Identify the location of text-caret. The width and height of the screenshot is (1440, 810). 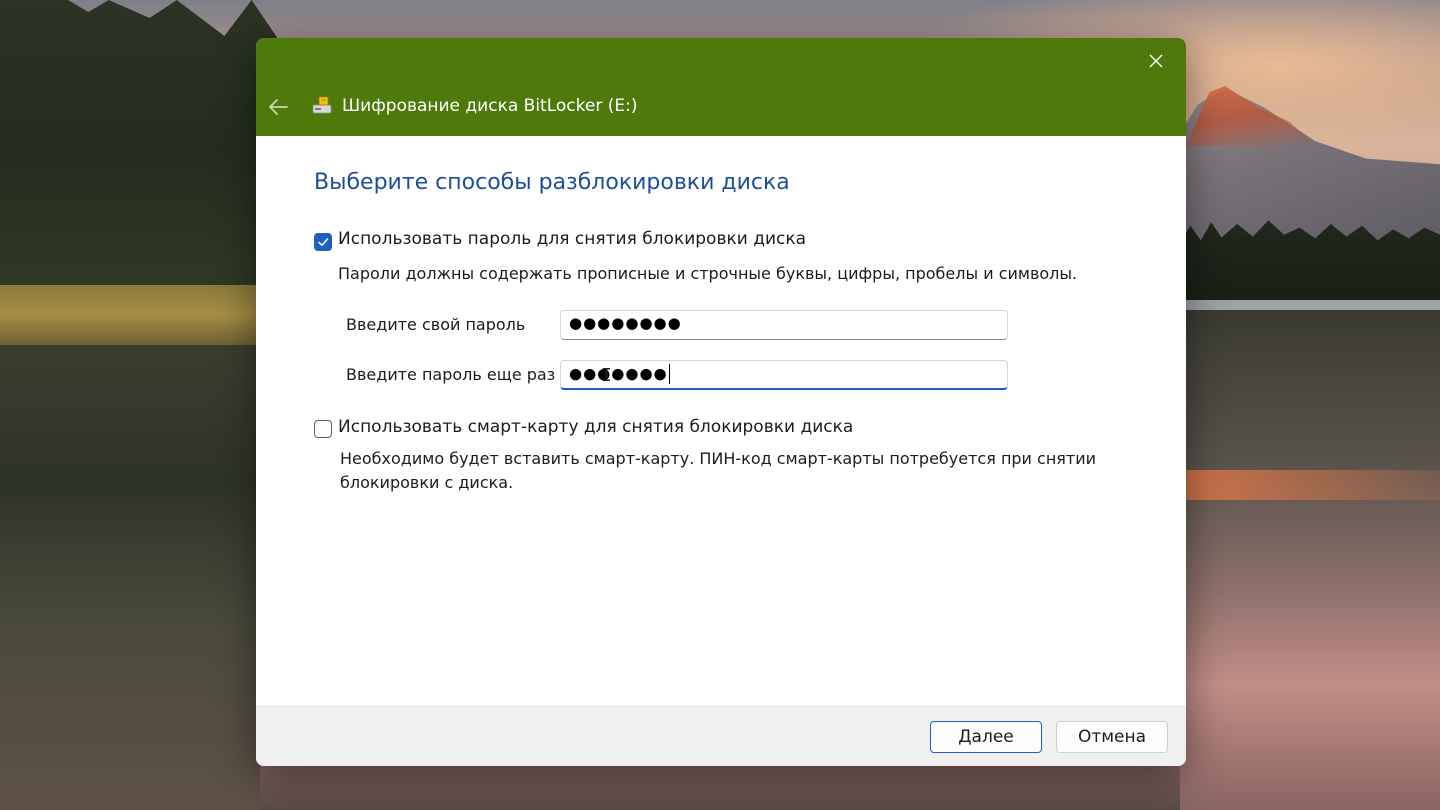
(669, 374).